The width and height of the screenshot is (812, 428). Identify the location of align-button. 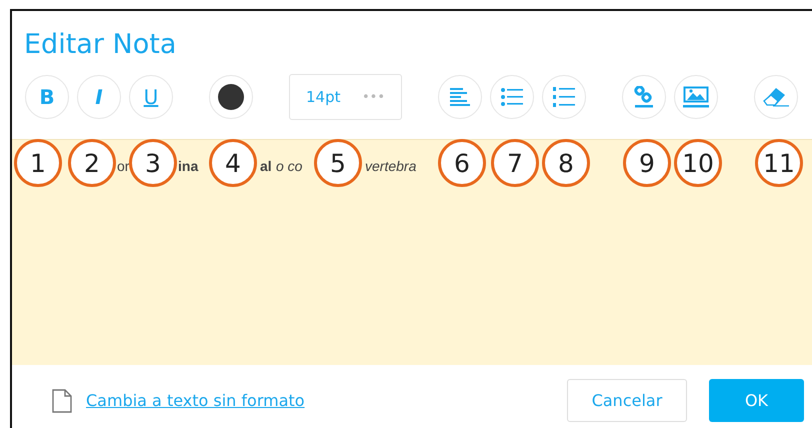
(460, 97).